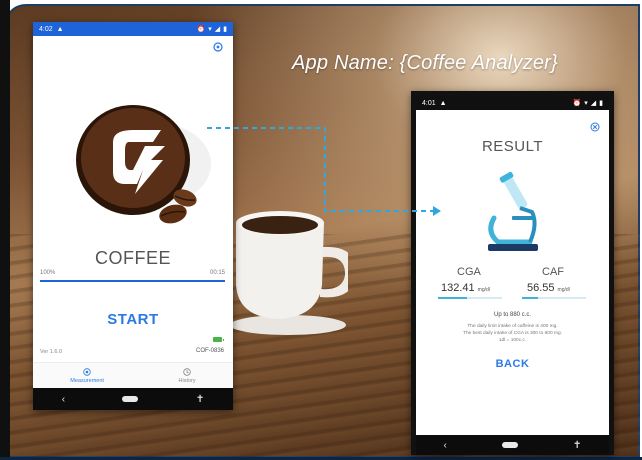 The image size is (642, 460). I want to click on version-label: Ver 1.6.0, so click(51, 352).